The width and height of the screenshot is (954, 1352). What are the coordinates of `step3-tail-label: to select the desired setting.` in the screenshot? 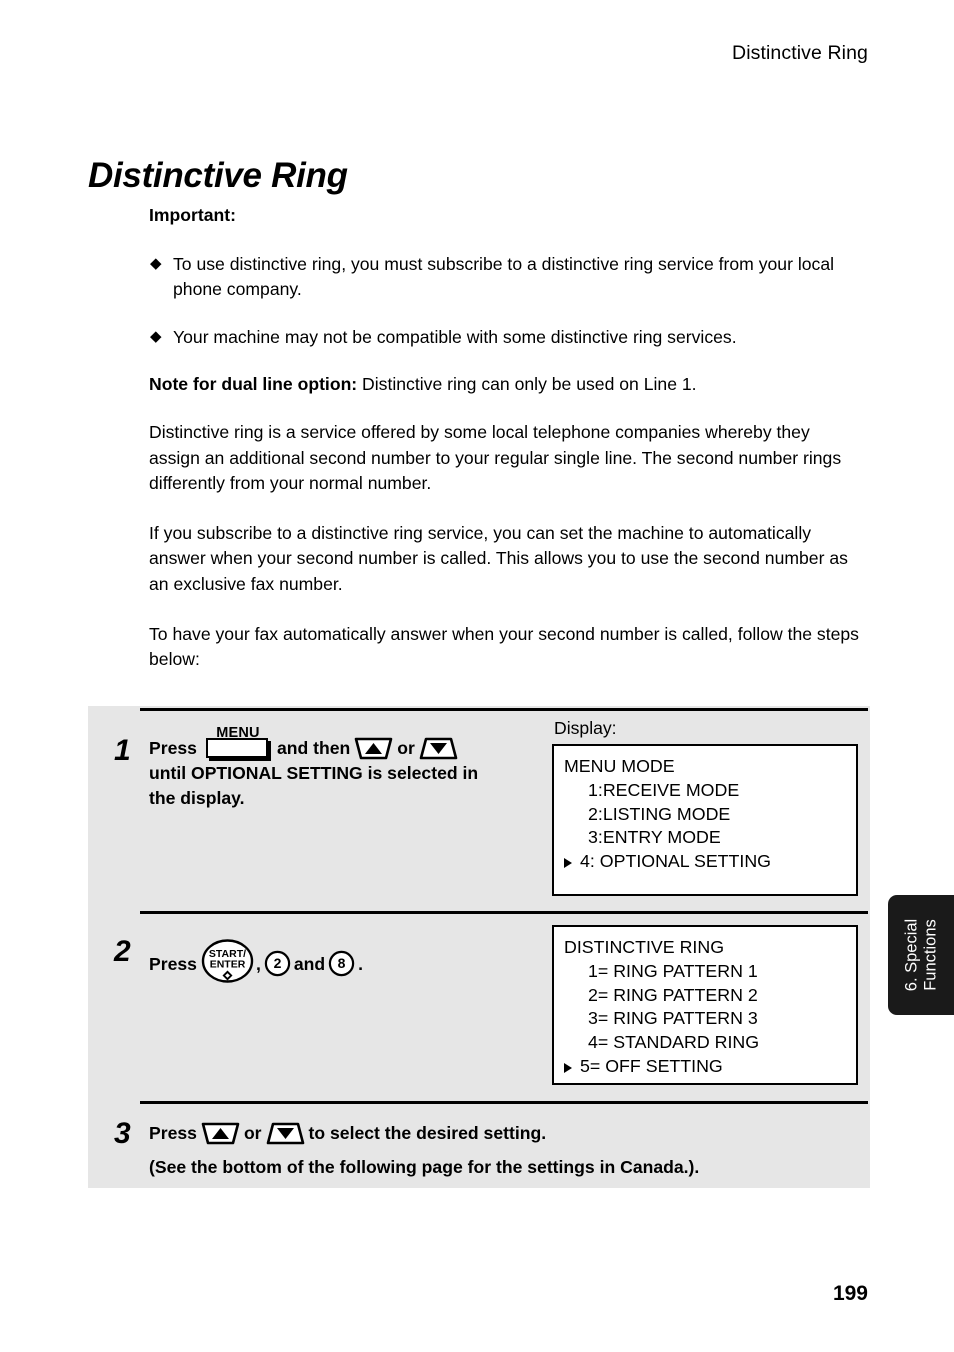 It's located at (427, 1133).